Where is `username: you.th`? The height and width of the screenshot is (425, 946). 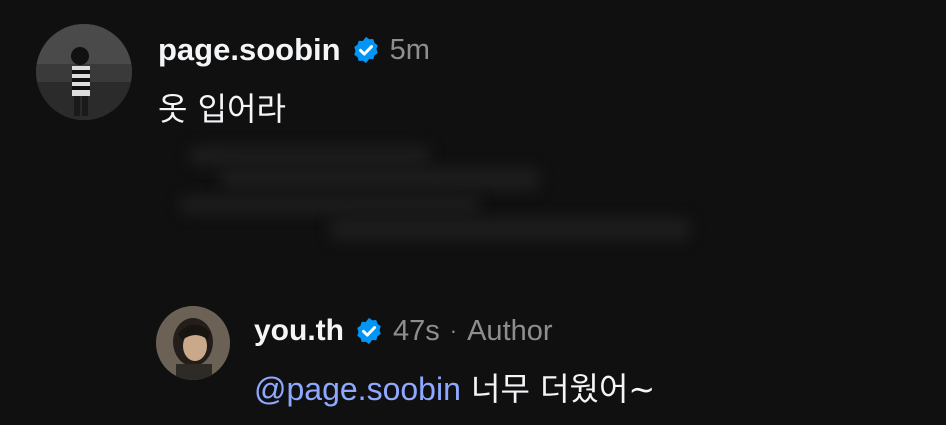 username: you.th is located at coordinates (299, 331).